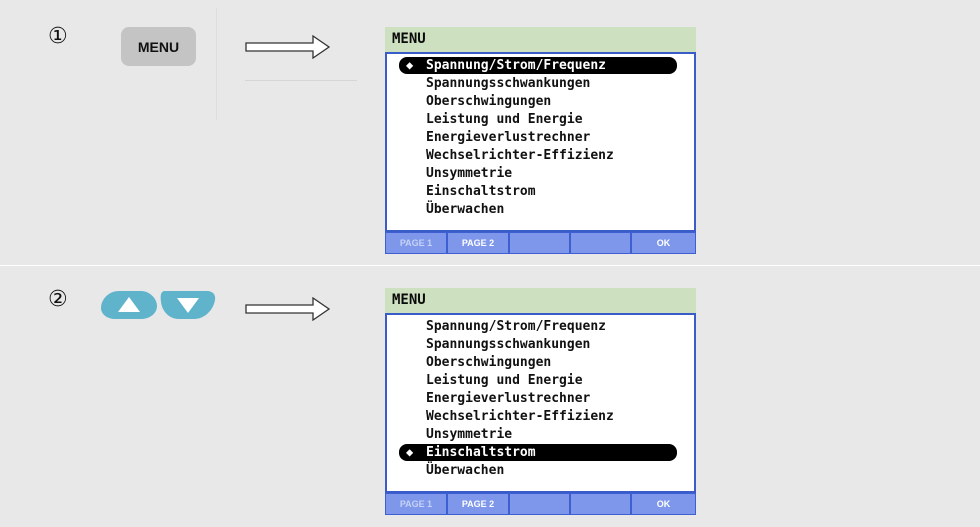 This screenshot has width=980, height=527. I want to click on down-arrow-key, so click(188, 305).